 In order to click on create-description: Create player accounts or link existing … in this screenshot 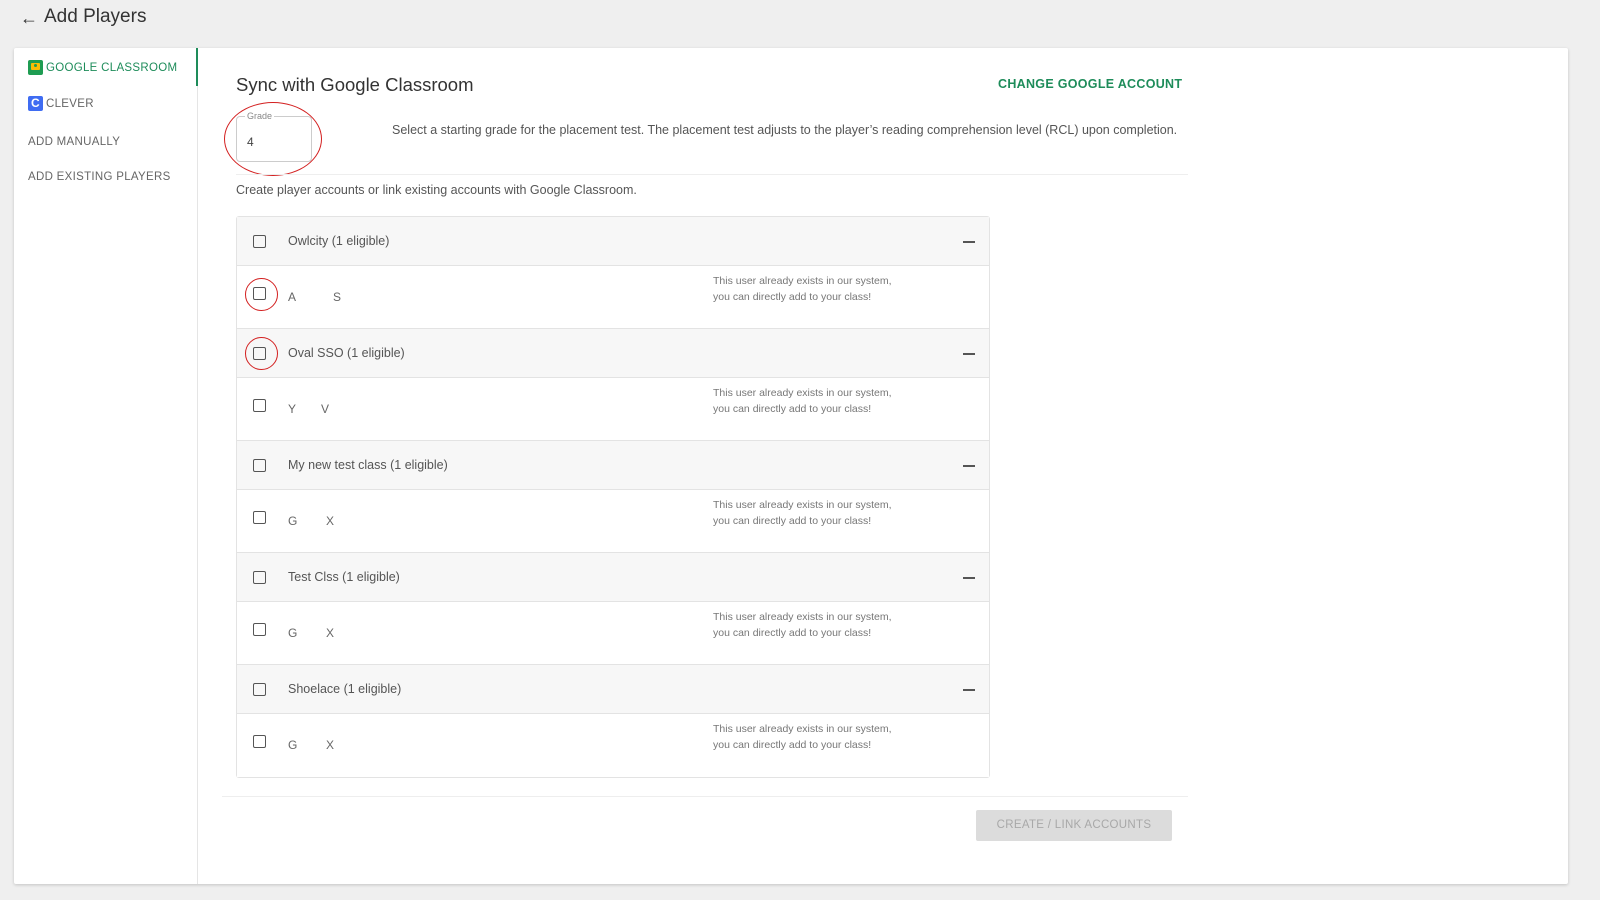, I will do `click(436, 190)`.